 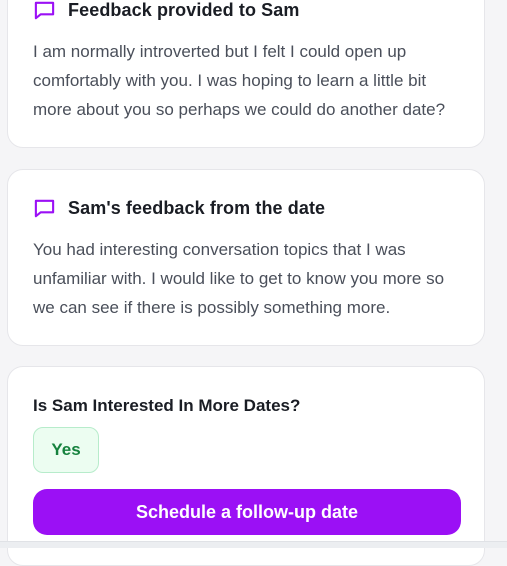 I want to click on feedback-provided-header: Feedback provided to Sam, so click(x=248, y=11).